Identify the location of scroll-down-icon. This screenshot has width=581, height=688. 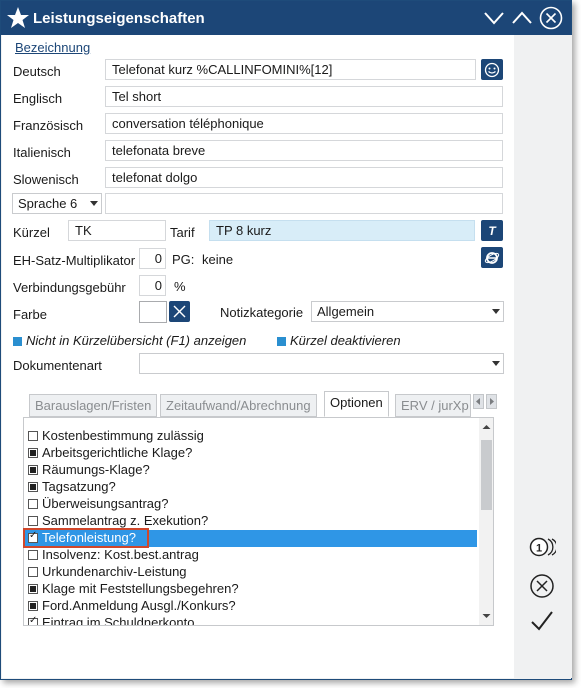
(486, 616).